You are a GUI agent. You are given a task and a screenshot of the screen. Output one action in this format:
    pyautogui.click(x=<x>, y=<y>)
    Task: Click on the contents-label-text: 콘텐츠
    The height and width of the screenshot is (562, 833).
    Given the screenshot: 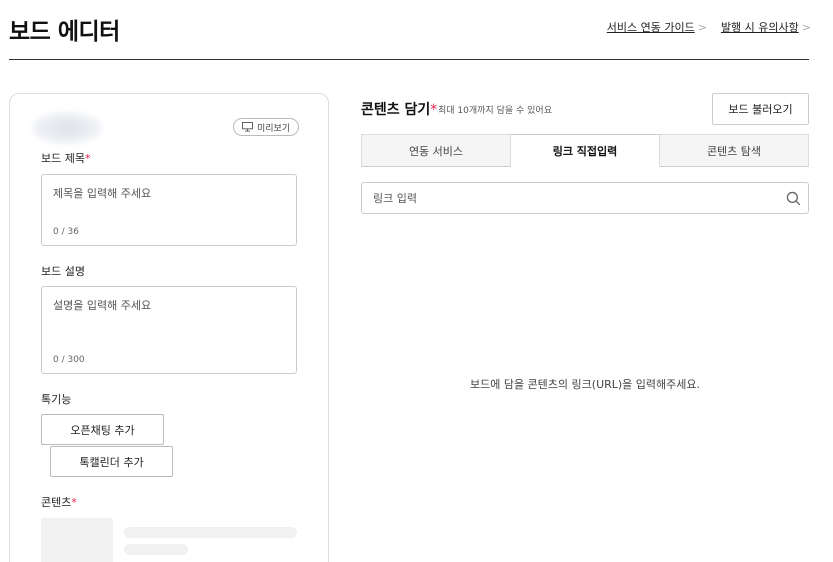 What is the action you would take?
    pyautogui.click(x=56, y=502)
    